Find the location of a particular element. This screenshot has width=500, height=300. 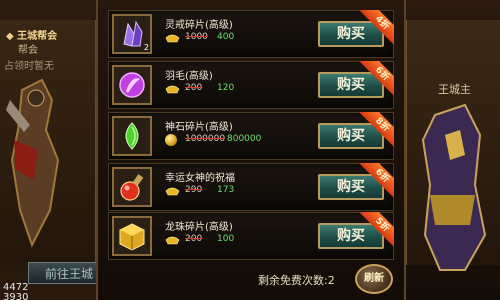

shop-item: 神石碎片(高级) 1000000 800000 购买 8折 is located at coordinates (251, 136).